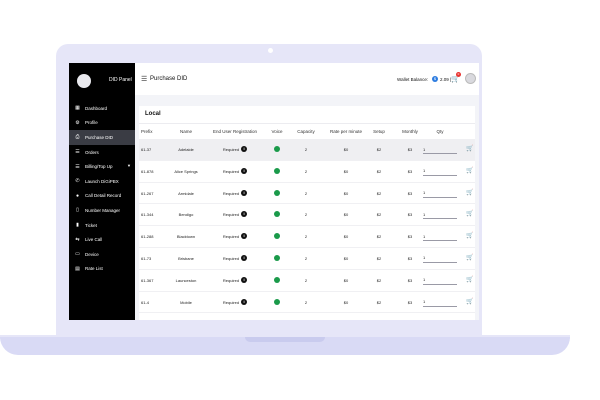 This screenshot has width=600, height=400. Describe the element at coordinates (77, 254) in the screenshot. I see `device-icon: ▭` at that location.